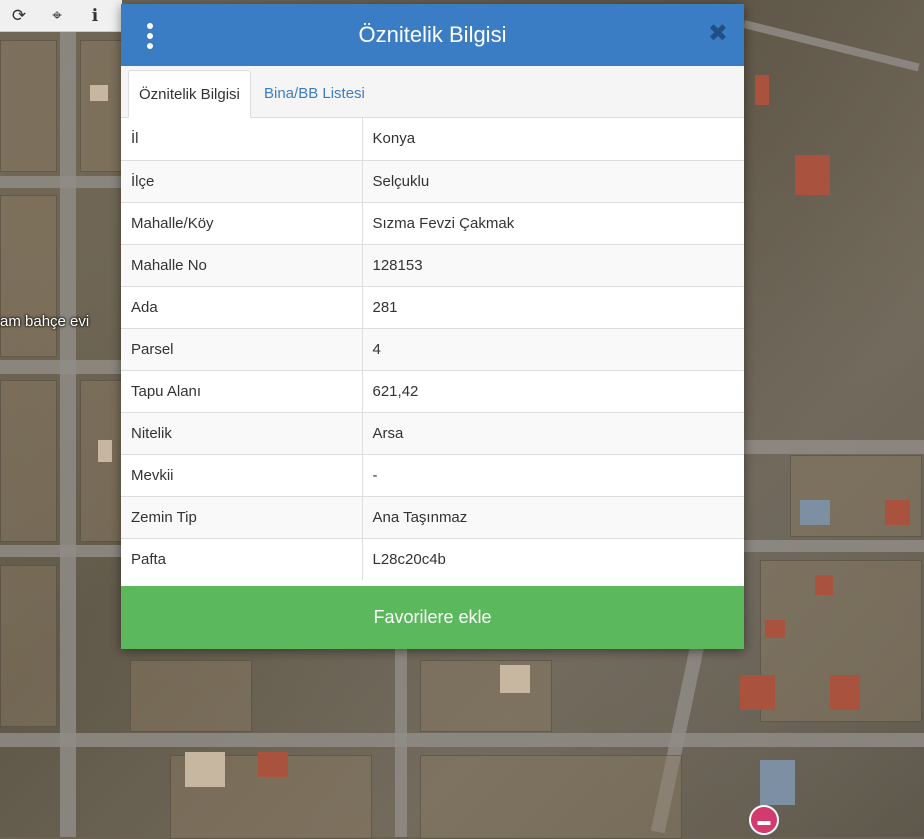 The height and width of the screenshot is (839, 924). I want to click on attribute-key: İl, so click(242, 139).